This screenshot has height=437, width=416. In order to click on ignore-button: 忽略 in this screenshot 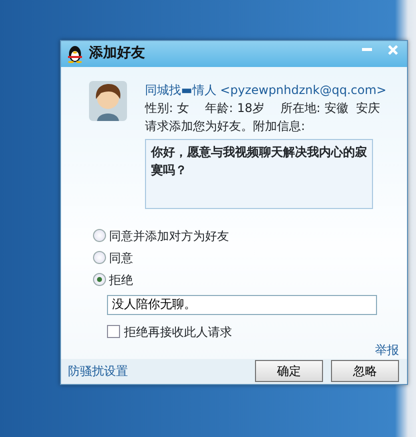, I will do `click(365, 371)`.